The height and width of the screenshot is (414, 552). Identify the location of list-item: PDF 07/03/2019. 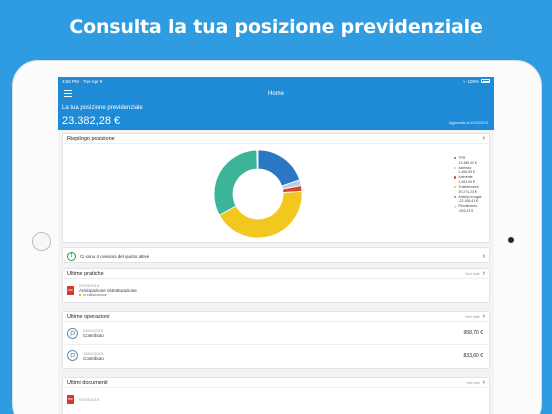
(276, 399).